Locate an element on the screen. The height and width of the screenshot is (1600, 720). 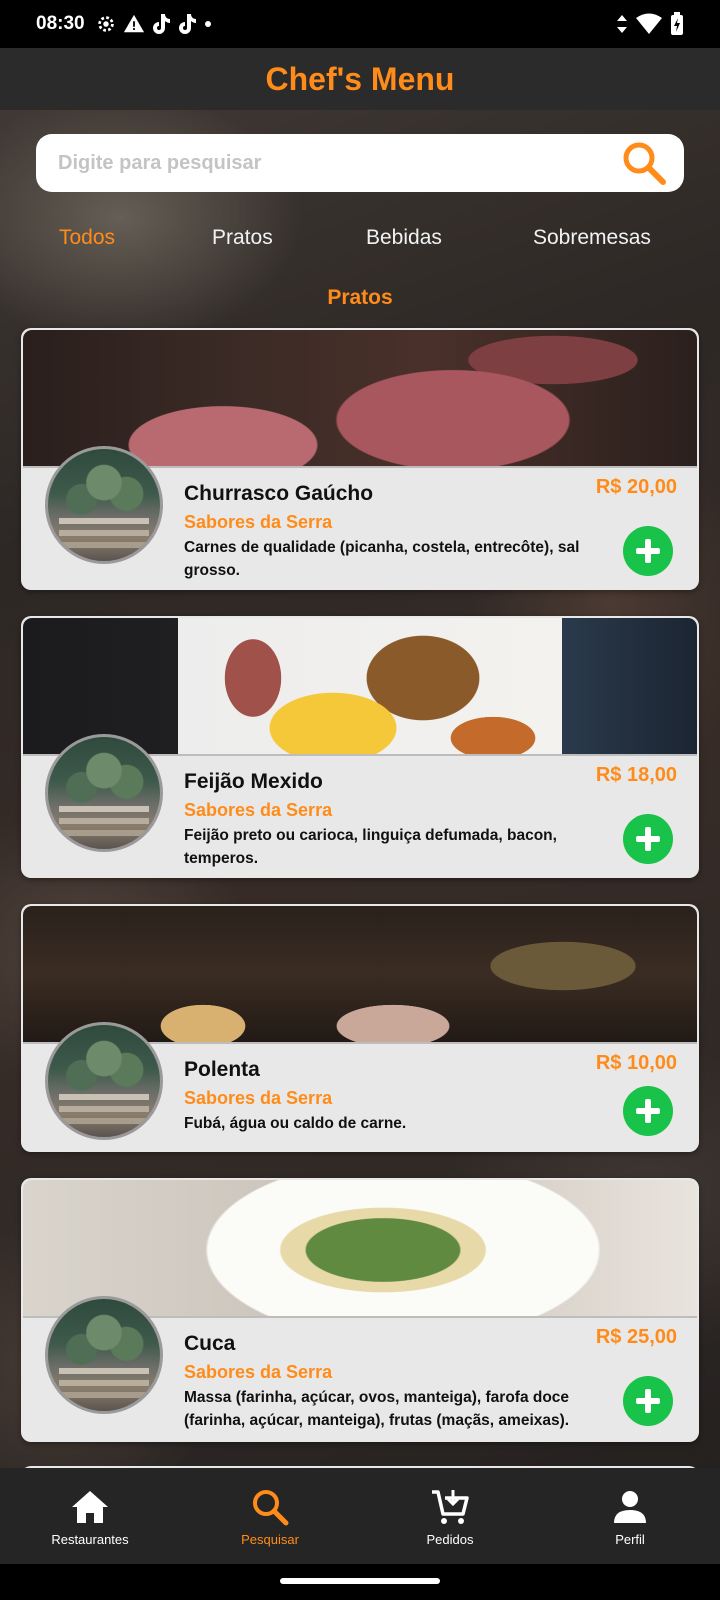
battery-icon is located at coordinates (677, 23).